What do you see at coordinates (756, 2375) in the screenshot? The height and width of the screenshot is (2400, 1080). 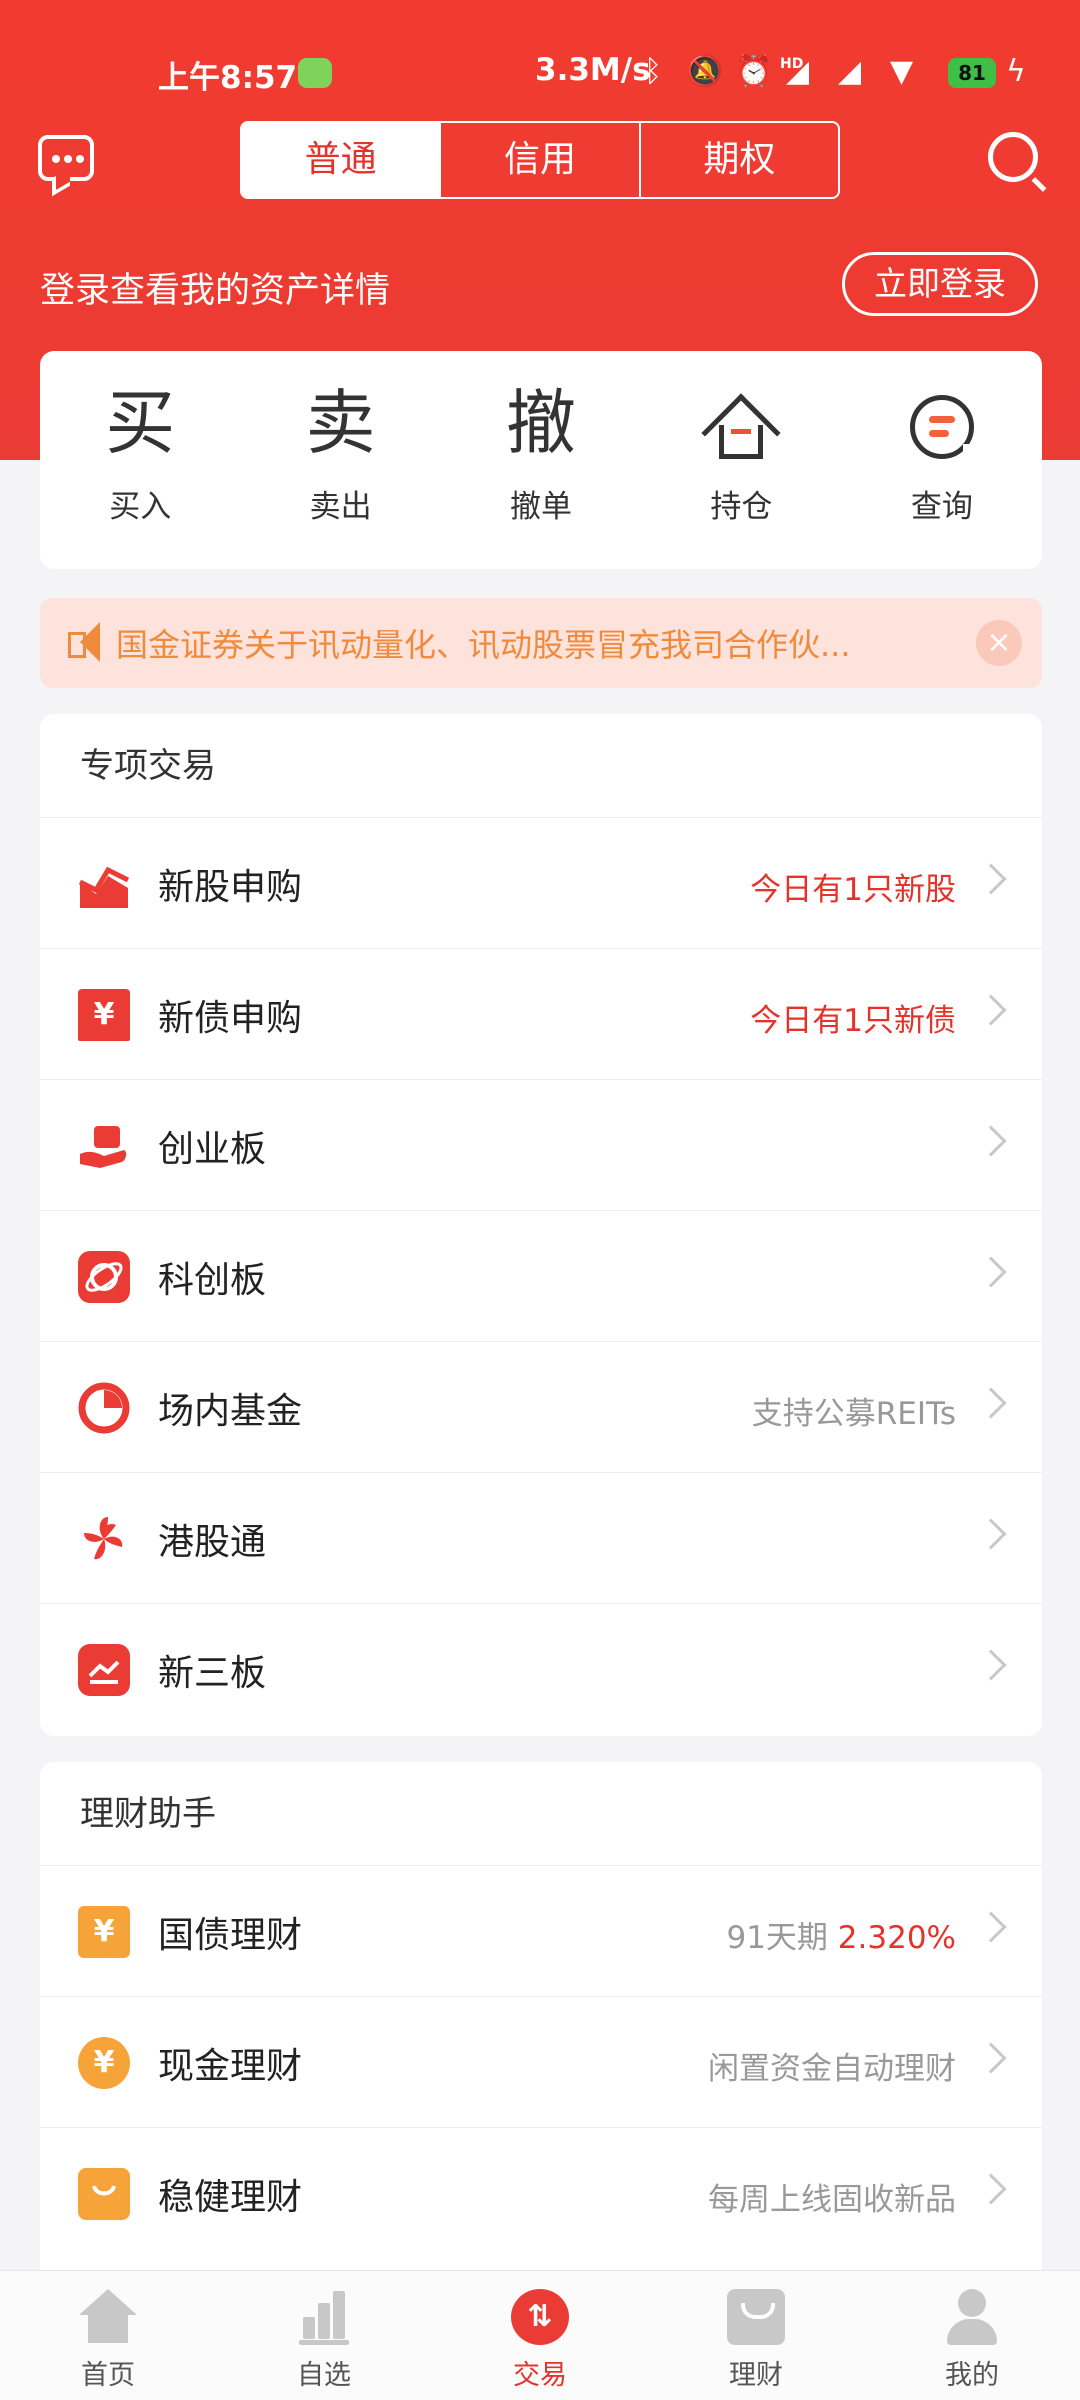 I see `nav-label: 理财` at bounding box center [756, 2375].